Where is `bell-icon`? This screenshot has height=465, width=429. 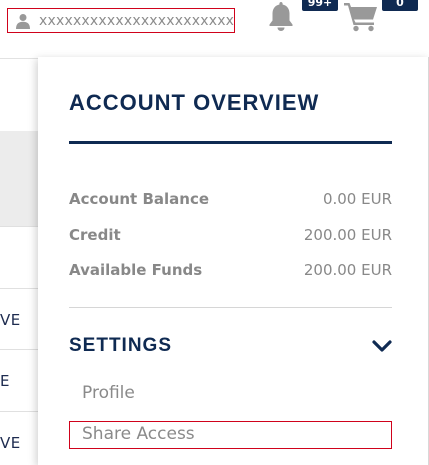 bell-icon is located at coordinates (281, 16).